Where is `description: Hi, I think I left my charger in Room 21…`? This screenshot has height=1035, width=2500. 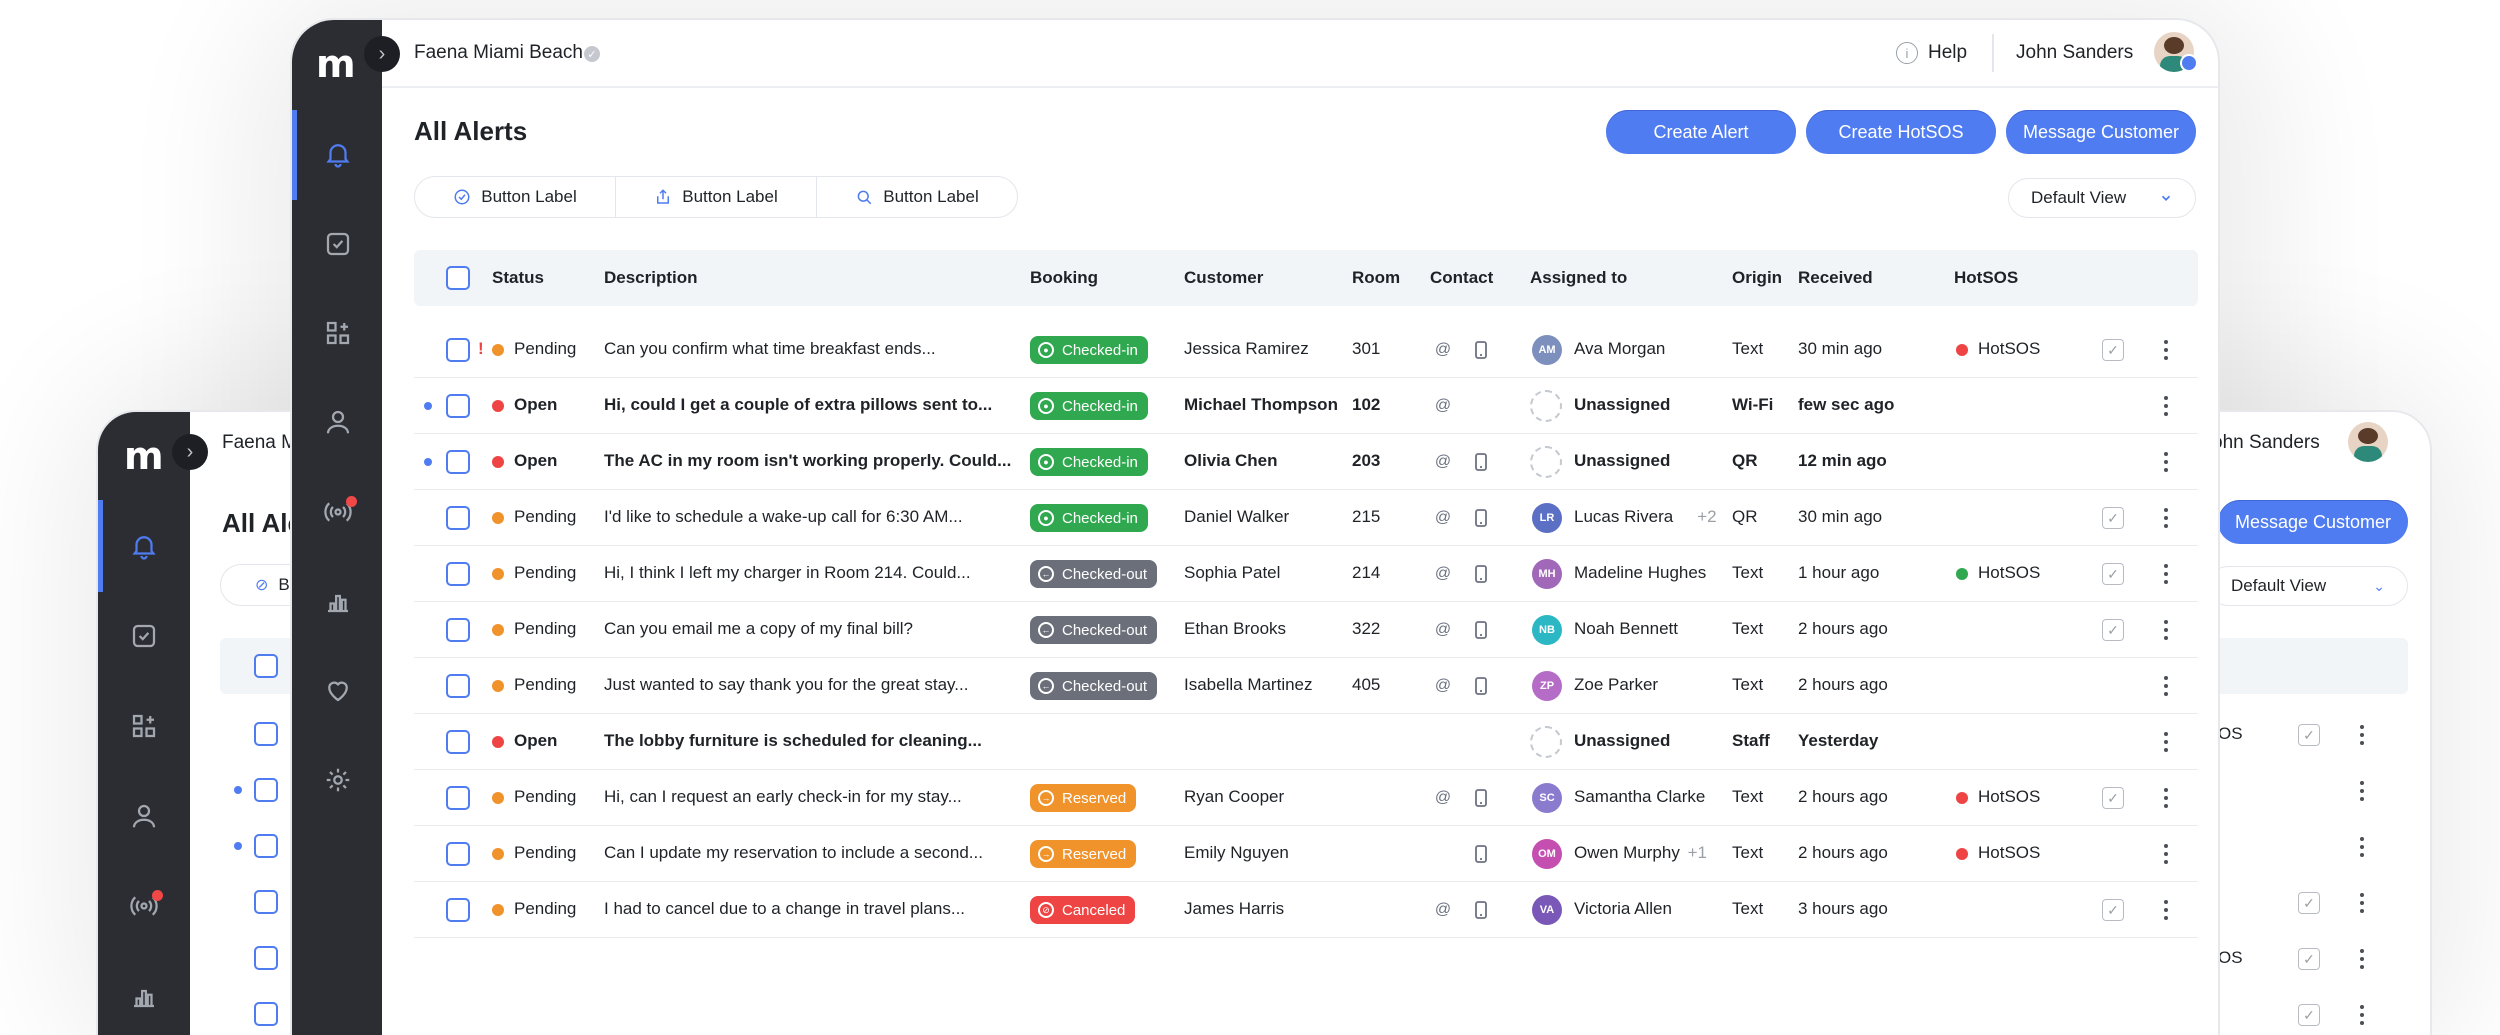 description: Hi, I think I left my charger in Room 21… is located at coordinates (787, 573).